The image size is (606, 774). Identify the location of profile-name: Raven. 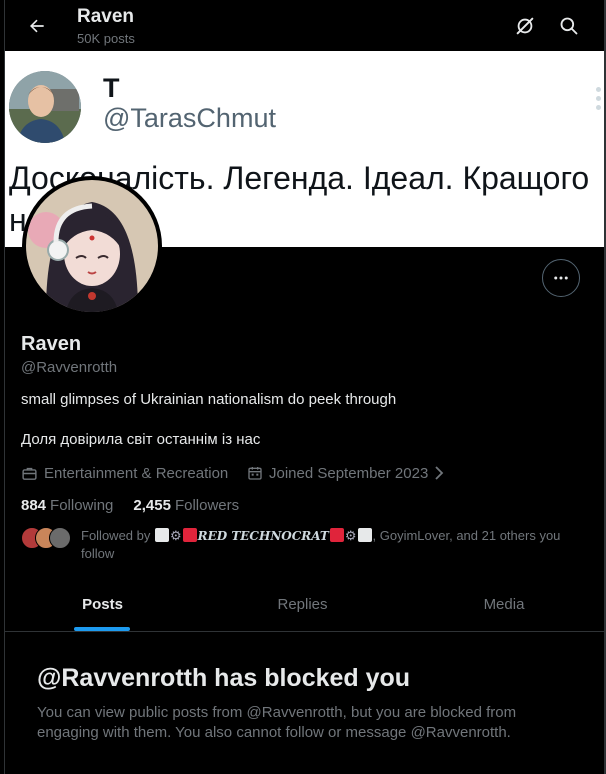
(51, 344).